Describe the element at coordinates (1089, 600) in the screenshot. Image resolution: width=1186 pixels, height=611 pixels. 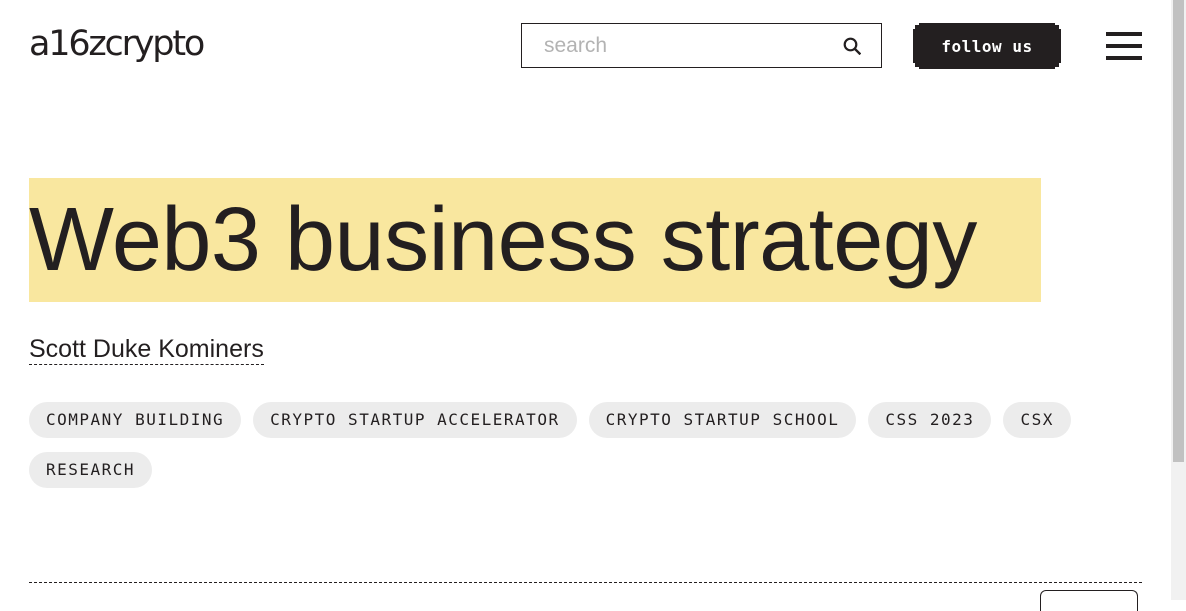
I see `partial-box` at that location.